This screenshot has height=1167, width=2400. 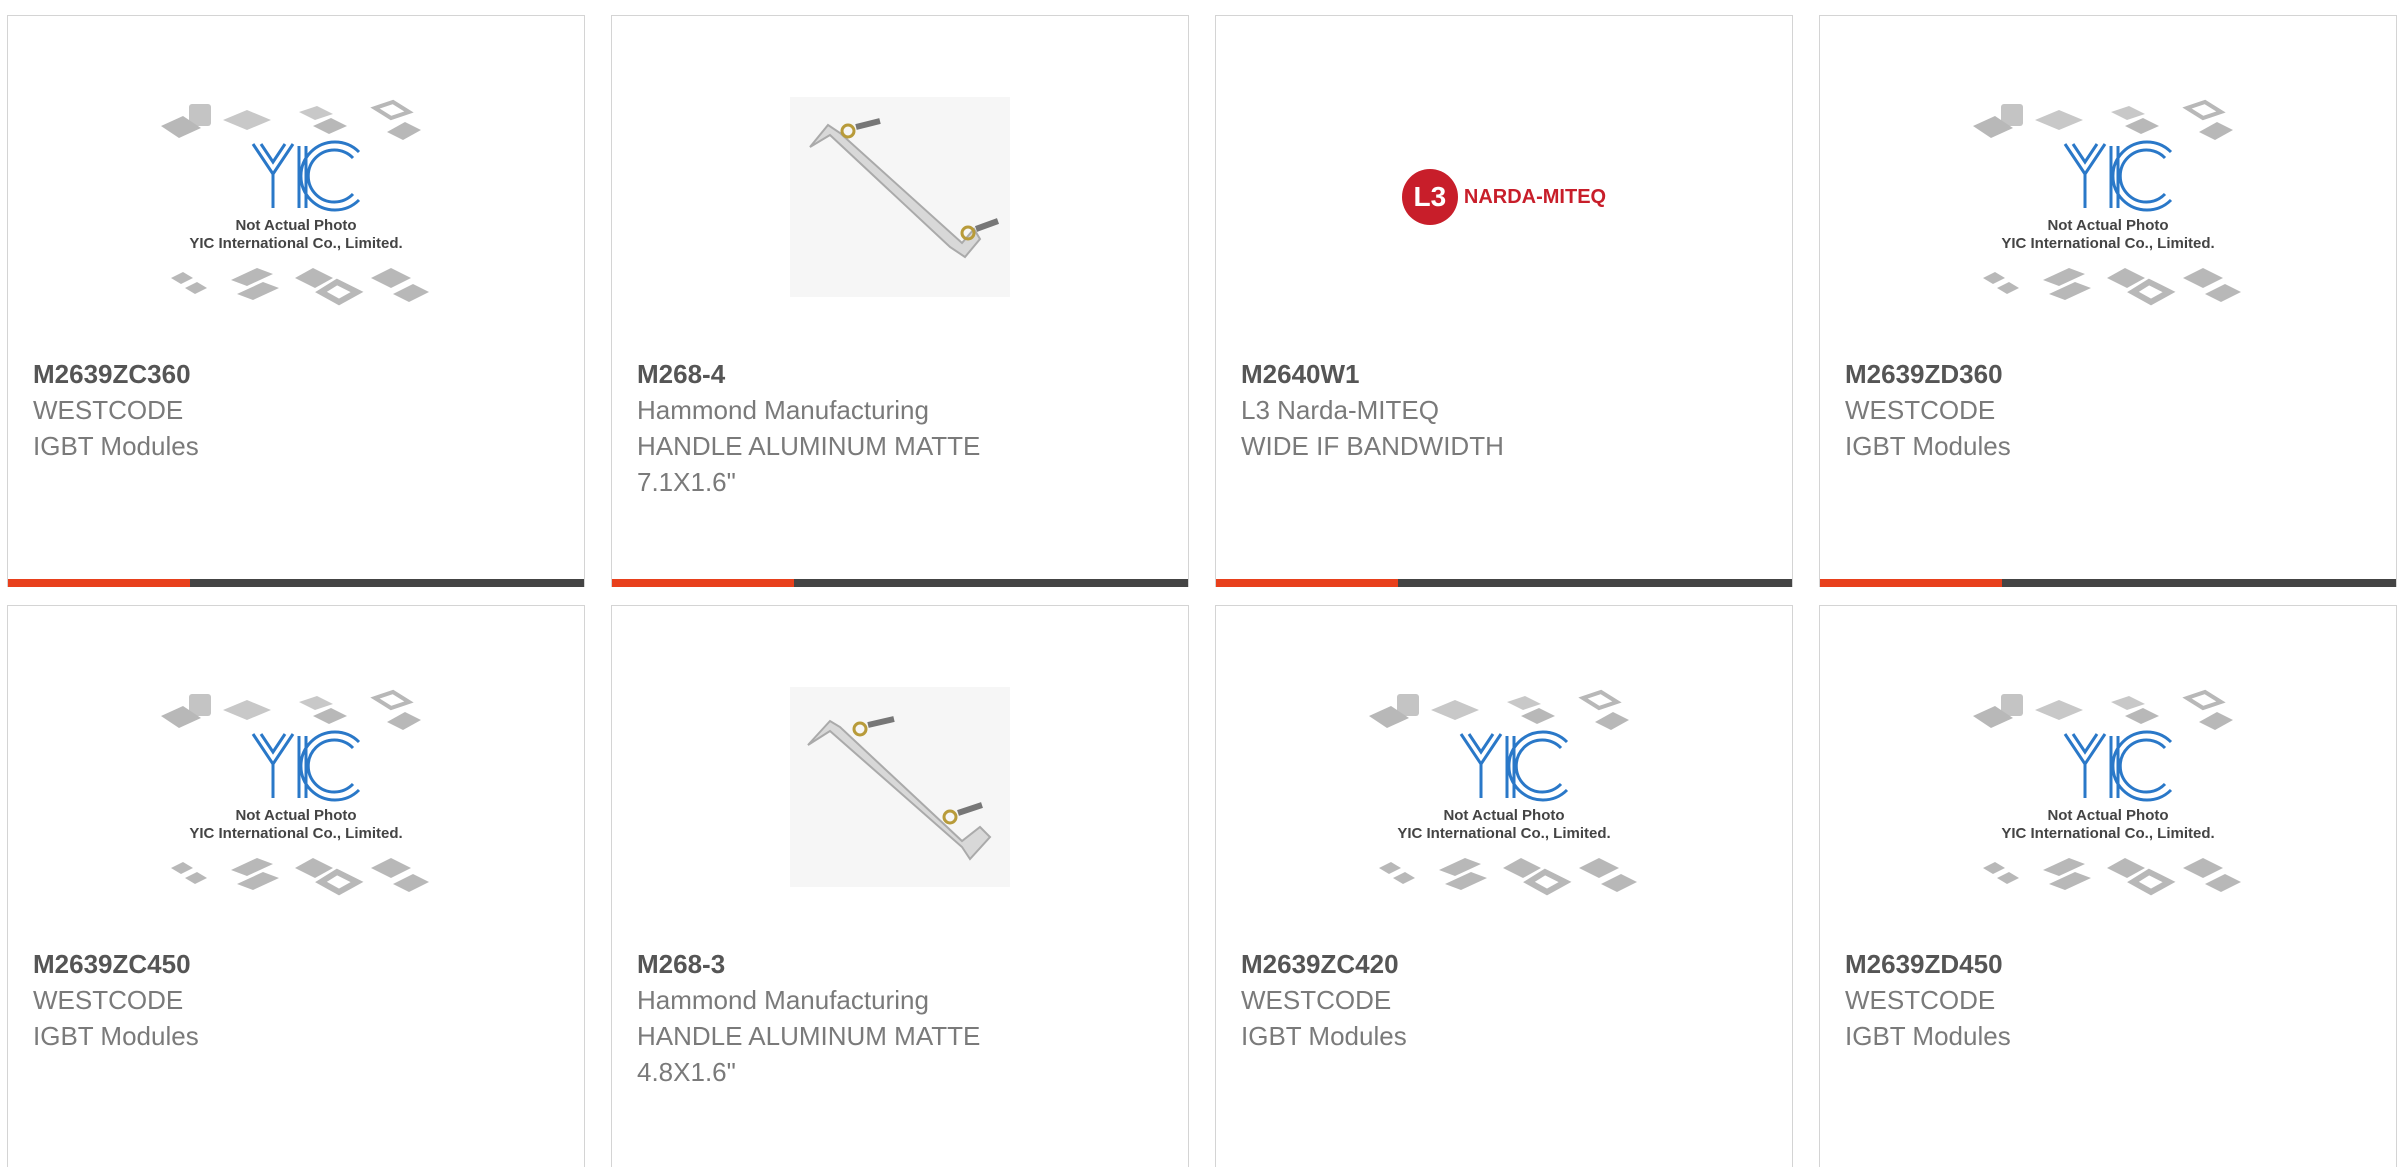 I want to click on manufacturer: L3 Narda-MITEQ, so click(x=1340, y=410).